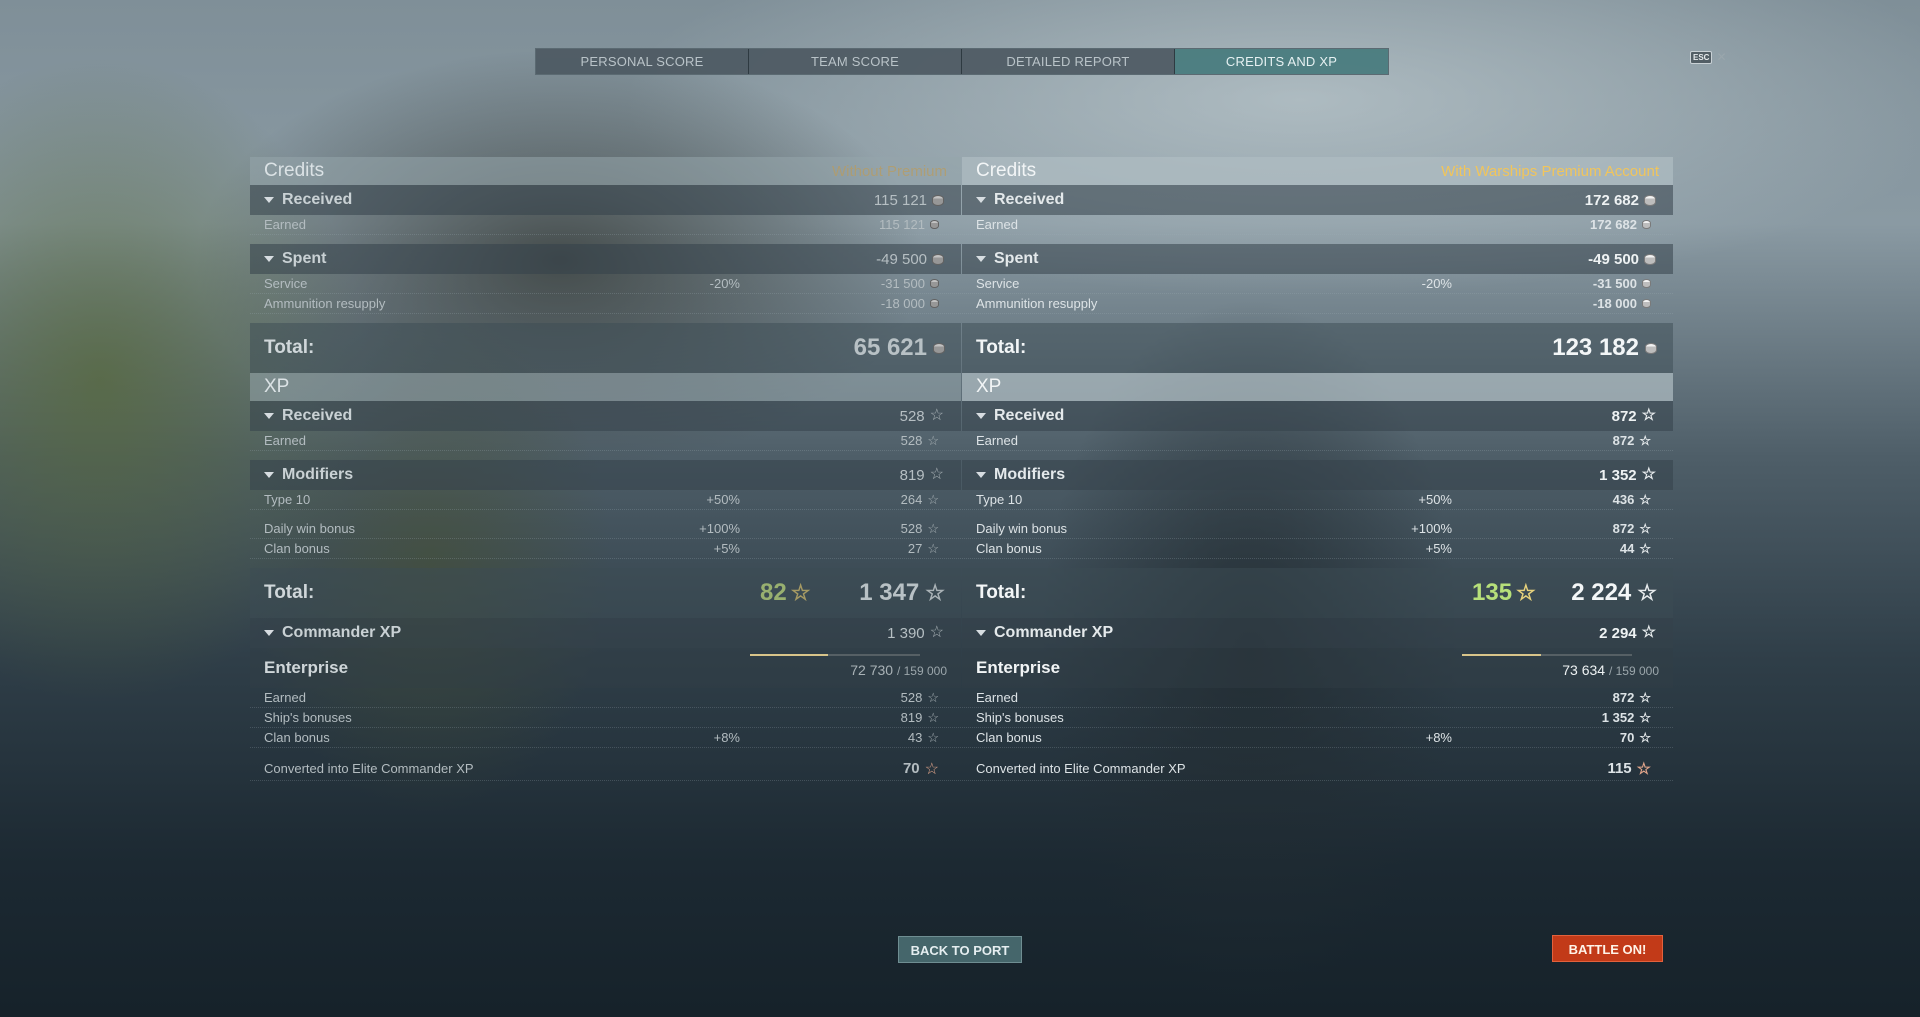 Image resolution: width=1920 pixels, height=1017 pixels. I want to click on row-clan-bonus: Clan bonus +5% 44 ☆, so click(1317, 549).